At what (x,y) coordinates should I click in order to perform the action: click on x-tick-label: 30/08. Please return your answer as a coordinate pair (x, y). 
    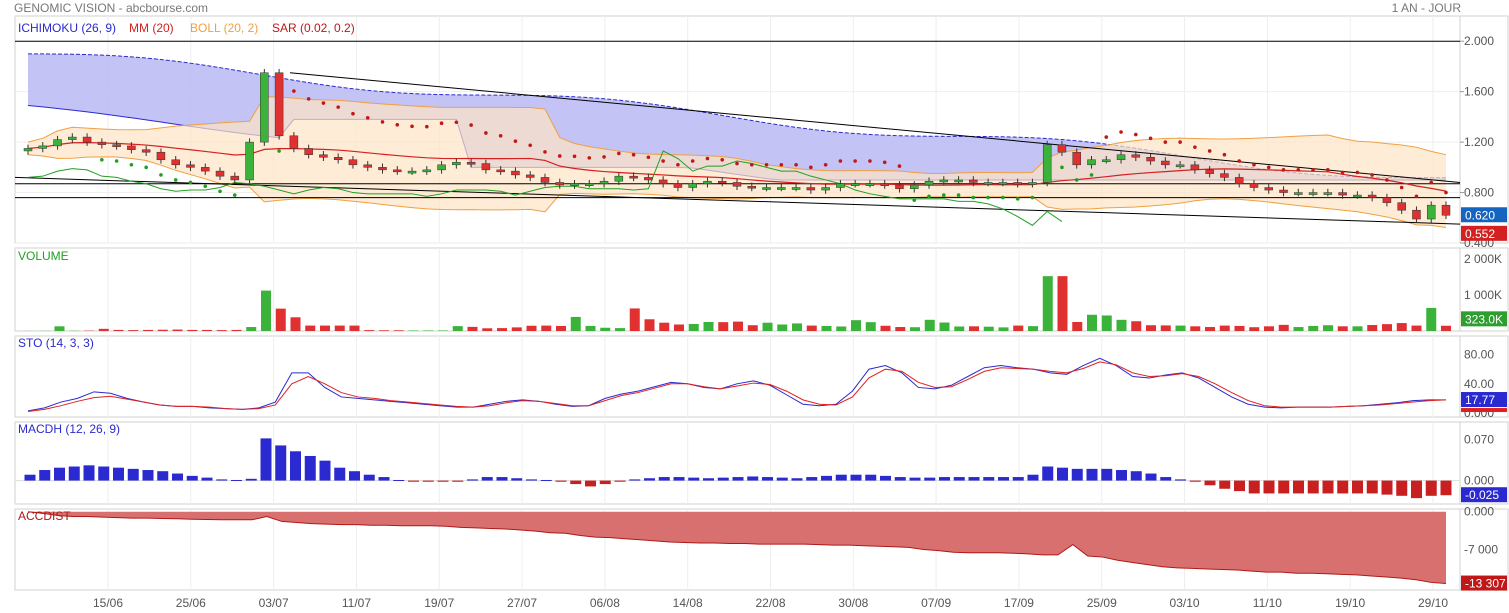
    Looking at the image, I should click on (853, 603).